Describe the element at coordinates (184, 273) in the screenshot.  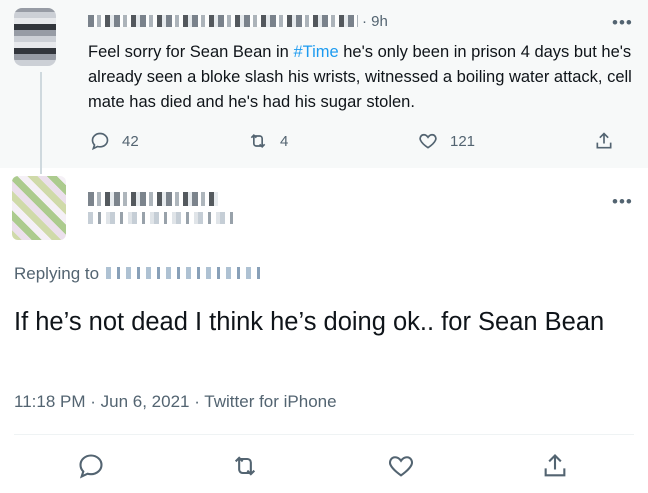
I see `replying-to-handle-pixelated` at that location.